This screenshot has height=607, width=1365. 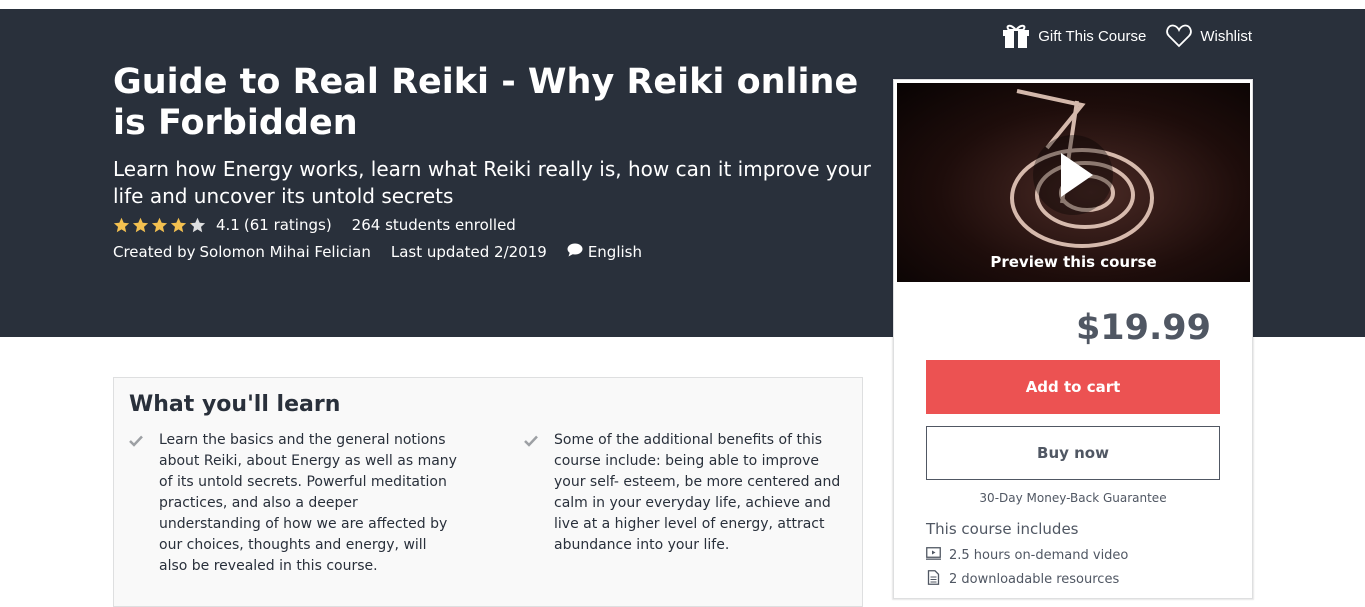 What do you see at coordinates (682, 4) in the screenshot?
I see `top-strip` at bounding box center [682, 4].